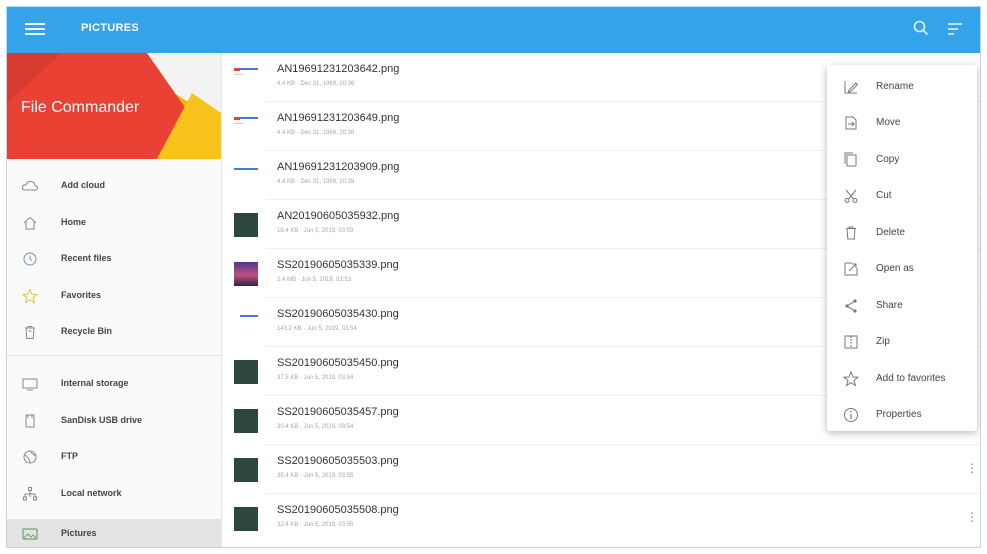 This screenshot has height=554, width=987. I want to click on file-meta: 37.5 KB · Jun 5, 2019, 03:54, so click(315, 378).